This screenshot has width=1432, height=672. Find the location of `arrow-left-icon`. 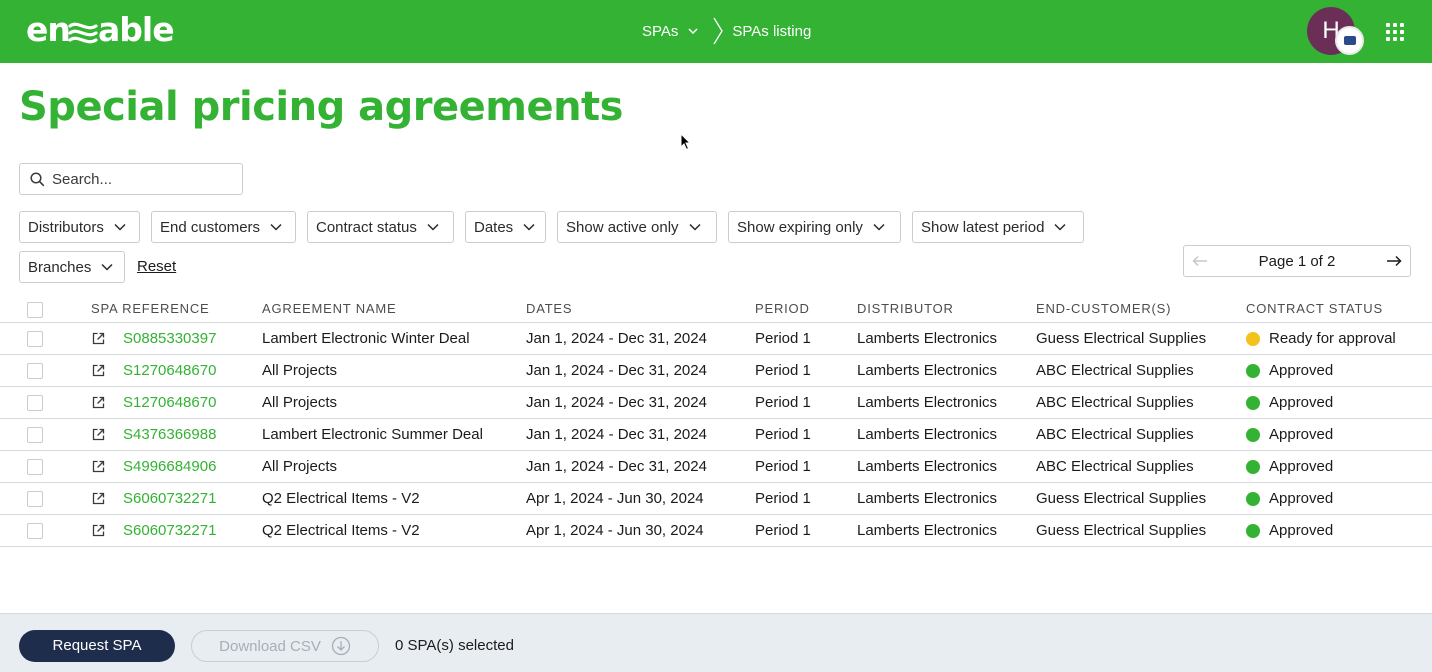

arrow-left-icon is located at coordinates (1200, 261).